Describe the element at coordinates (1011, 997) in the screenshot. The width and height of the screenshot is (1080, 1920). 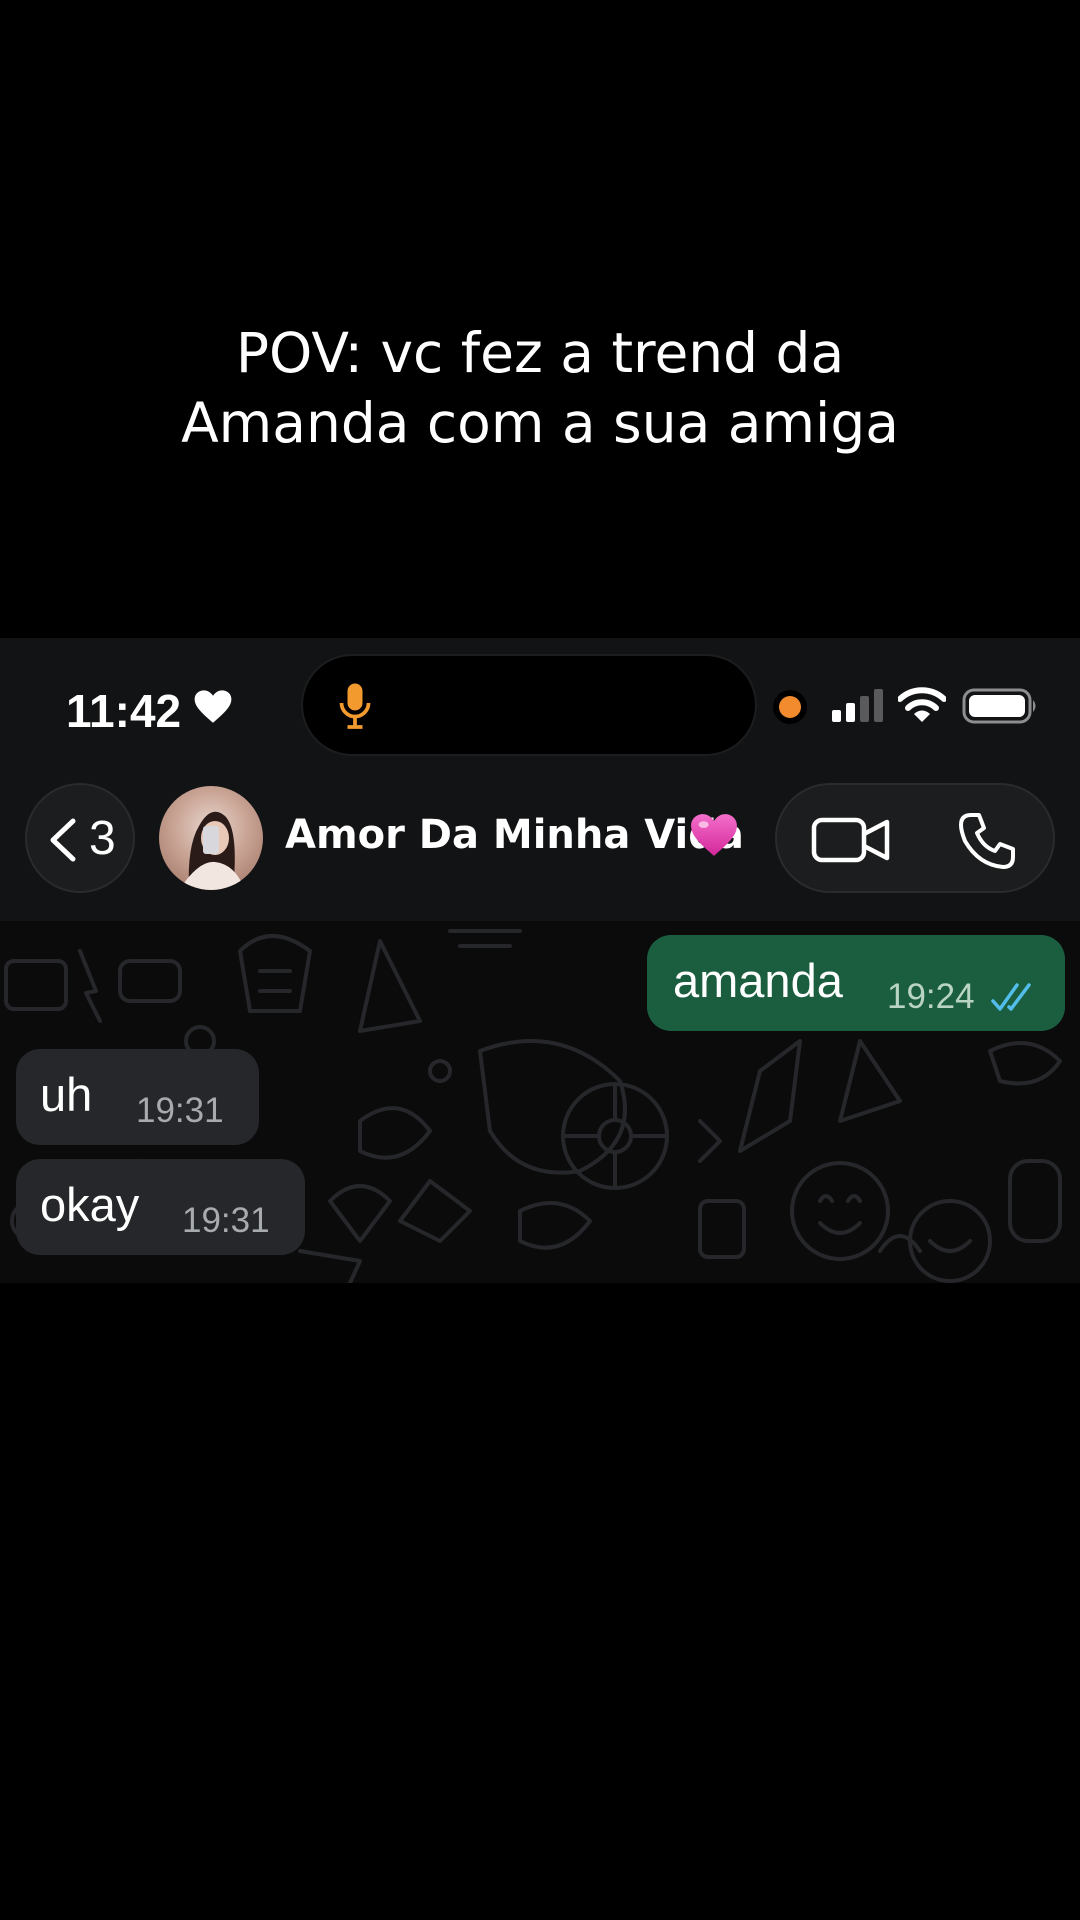
I see `read-receipt-icon` at that location.